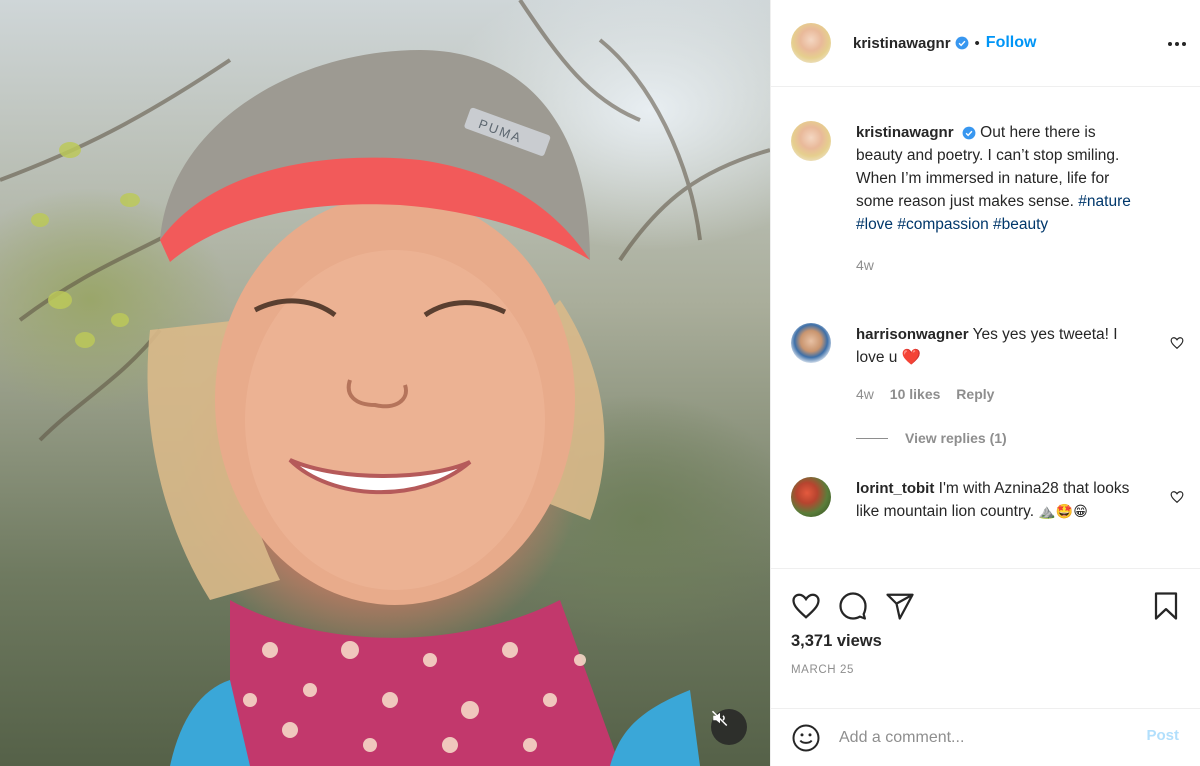  Describe the element at coordinates (811, 141) in the screenshot. I see `caption-avatar` at that location.